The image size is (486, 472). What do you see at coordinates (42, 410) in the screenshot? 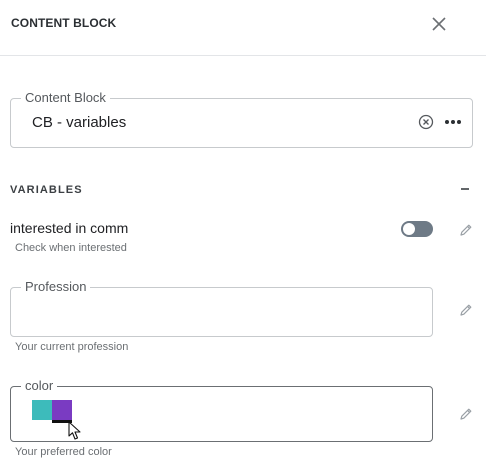
I see `color-swatch-teal` at bounding box center [42, 410].